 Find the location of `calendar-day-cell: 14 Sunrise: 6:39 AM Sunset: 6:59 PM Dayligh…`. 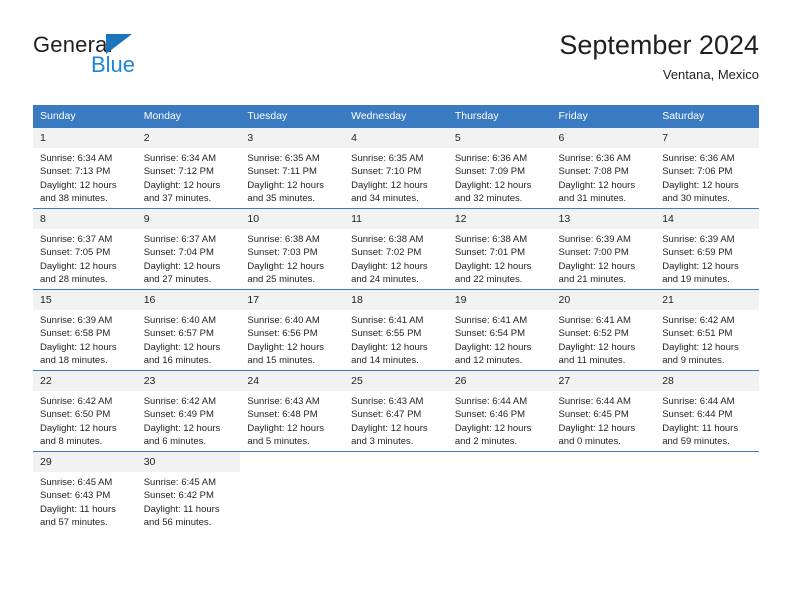

calendar-day-cell: 14 Sunrise: 6:39 AM Sunset: 6:59 PM Dayligh… is located at coordinates (707, 249).